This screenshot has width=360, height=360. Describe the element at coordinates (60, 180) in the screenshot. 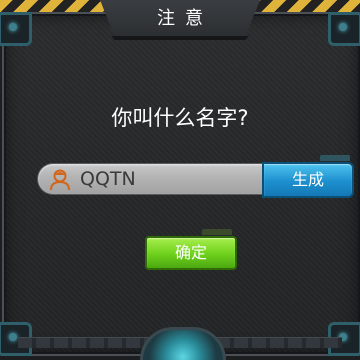

I see `user-avatar-icon` at that location.